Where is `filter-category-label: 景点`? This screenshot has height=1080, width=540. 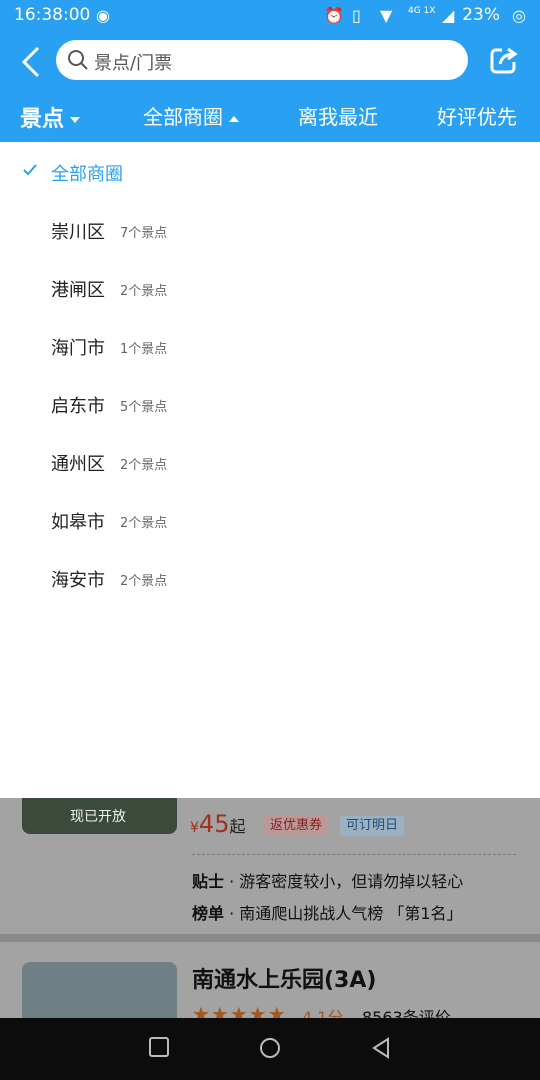 filter-category-label: 景点 is located at coordinates (42, 119).